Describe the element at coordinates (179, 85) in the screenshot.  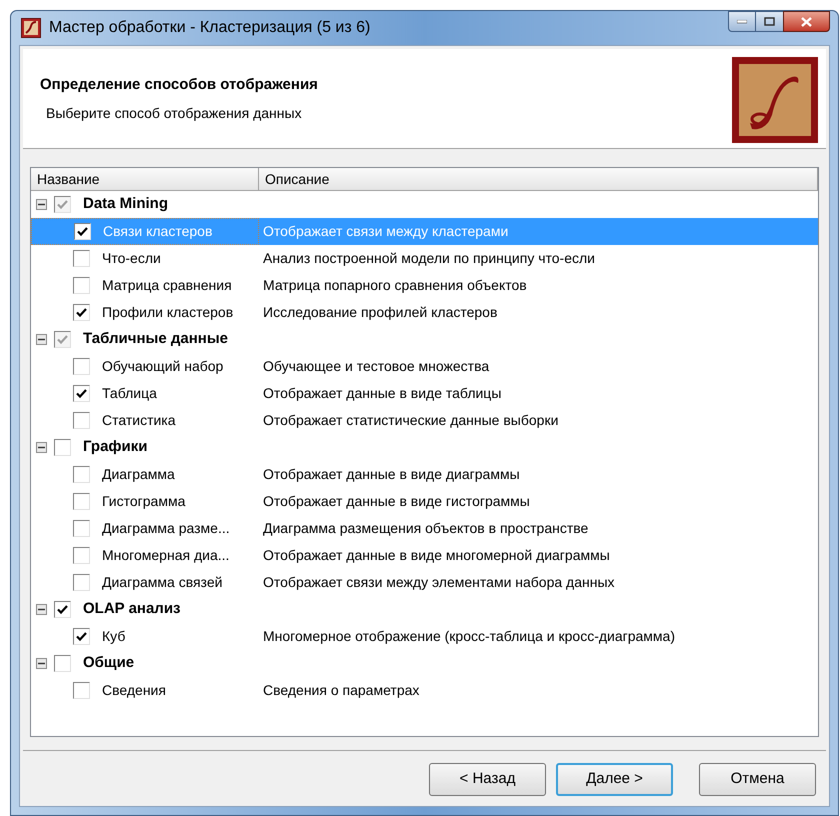
I see `page-title: Определение способов отображения` at that location.